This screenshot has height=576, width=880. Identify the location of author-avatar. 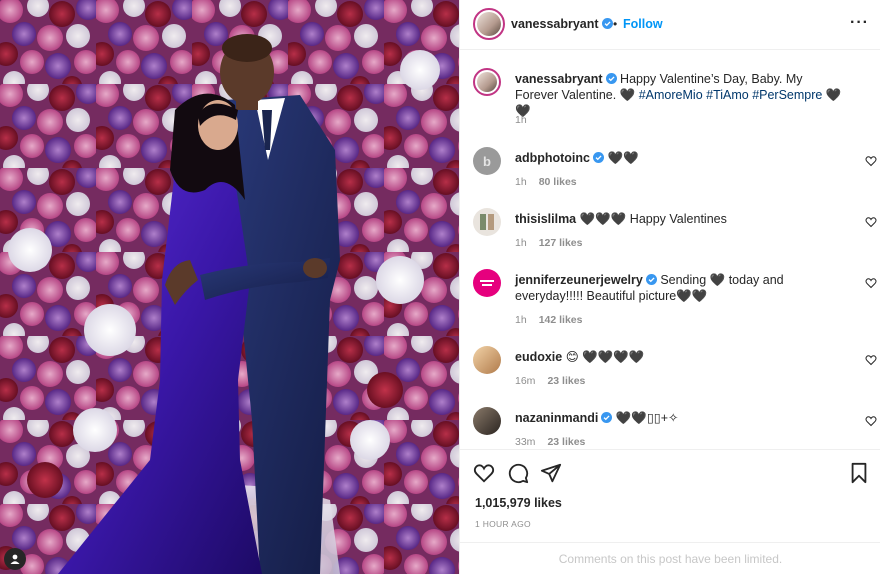
(489, 24).